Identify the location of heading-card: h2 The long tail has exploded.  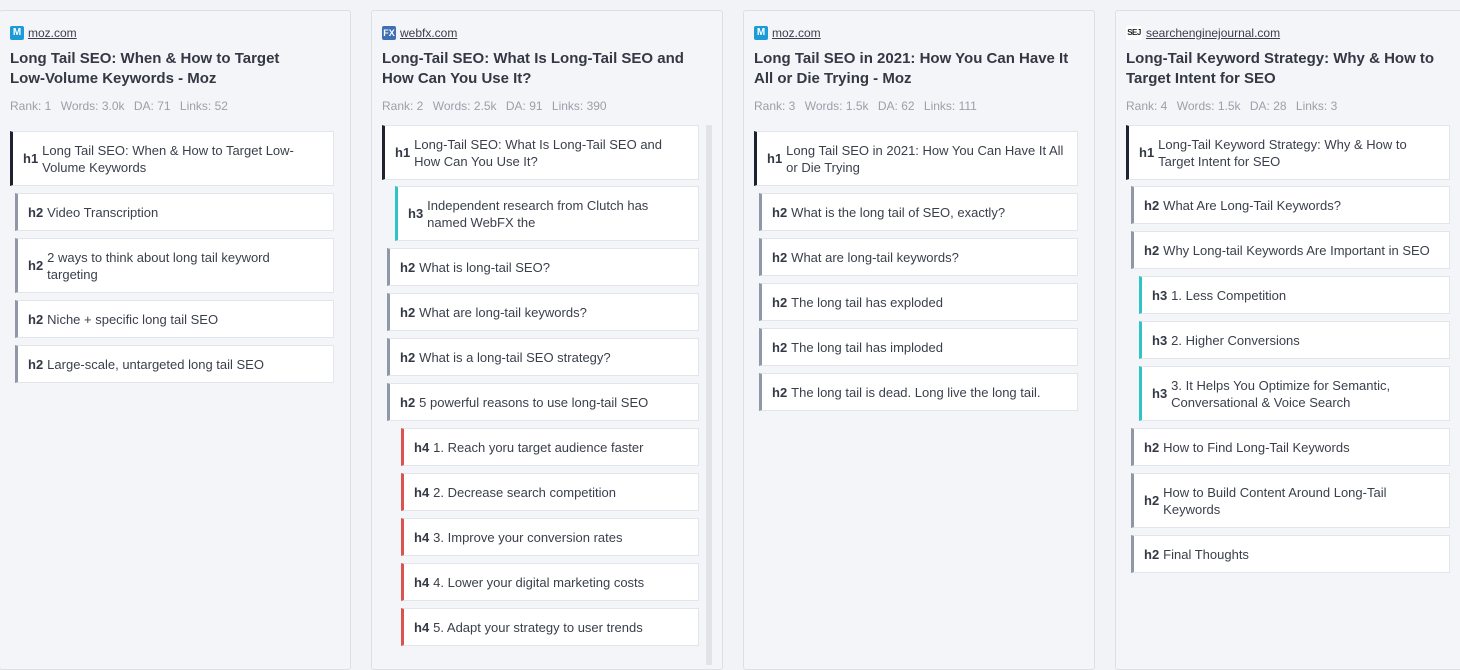
(918, 302).